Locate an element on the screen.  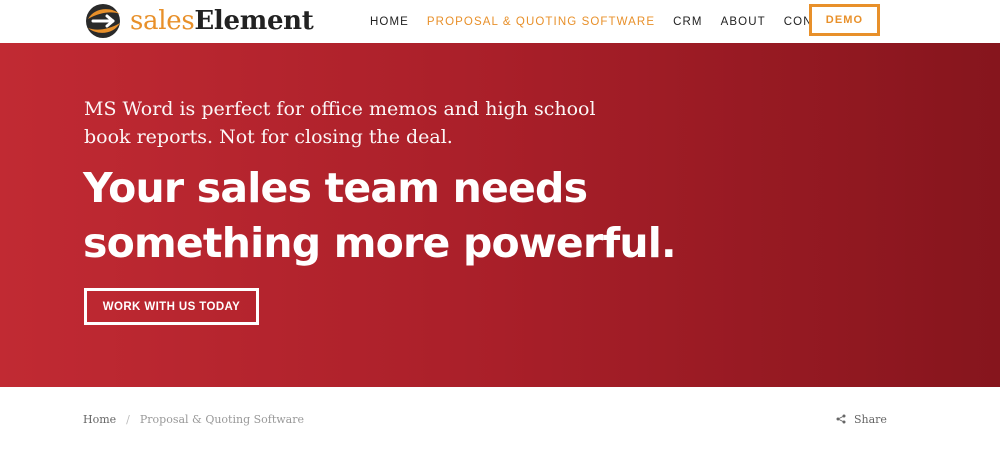
sales-element-logo-icon is located at coordinates (103, 21).